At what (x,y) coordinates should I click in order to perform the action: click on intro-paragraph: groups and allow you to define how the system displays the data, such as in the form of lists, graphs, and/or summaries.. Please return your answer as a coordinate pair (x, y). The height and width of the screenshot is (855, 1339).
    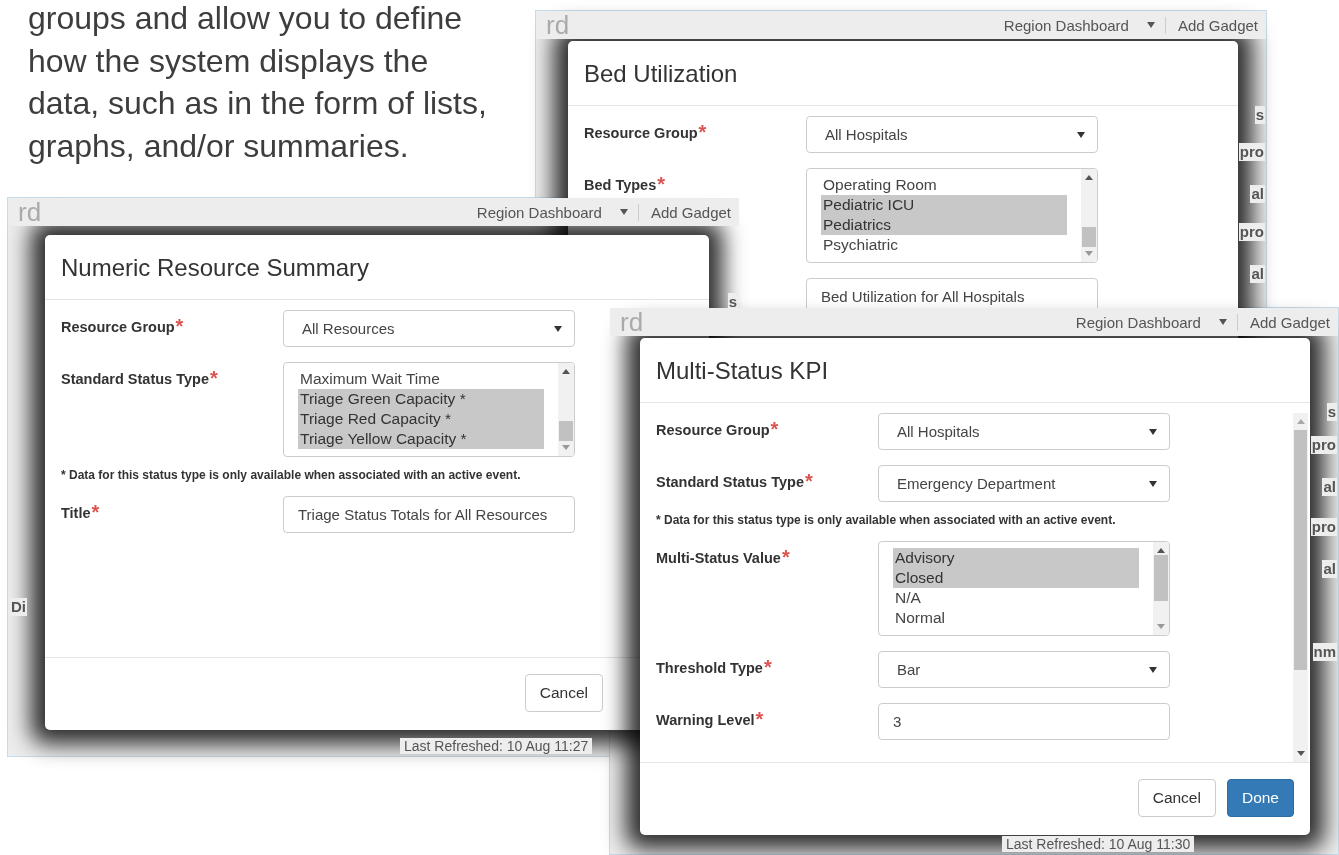
    Looking at the image, I should click on (258, 83).